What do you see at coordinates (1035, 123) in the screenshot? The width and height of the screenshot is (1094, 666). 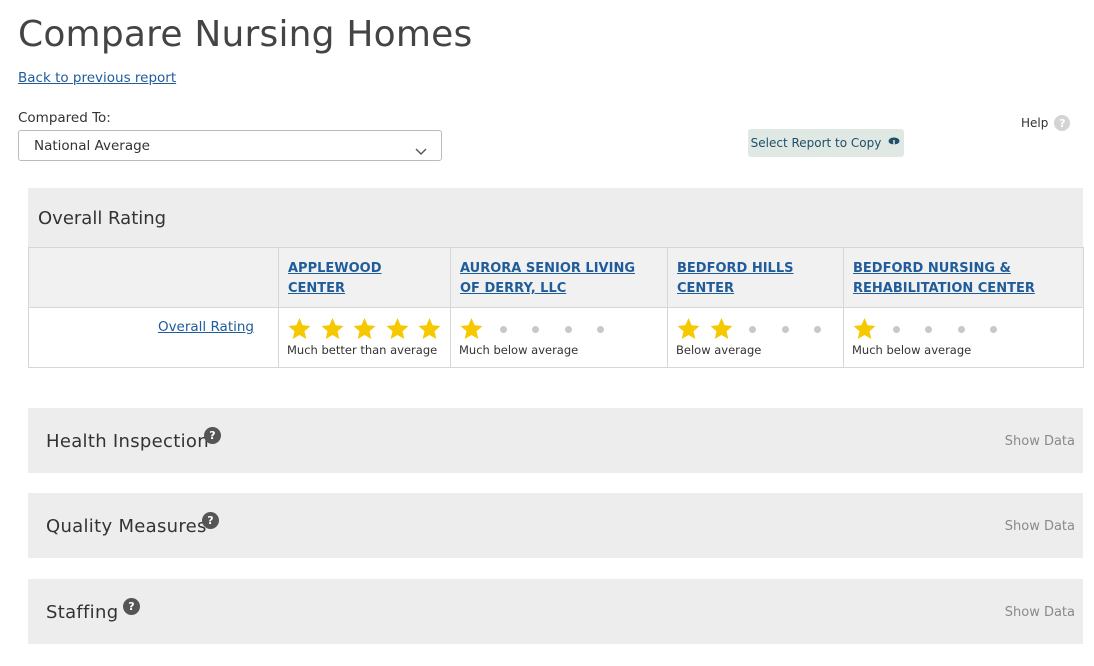 I see `help-label: Help` at bounding box center [1035, 123].